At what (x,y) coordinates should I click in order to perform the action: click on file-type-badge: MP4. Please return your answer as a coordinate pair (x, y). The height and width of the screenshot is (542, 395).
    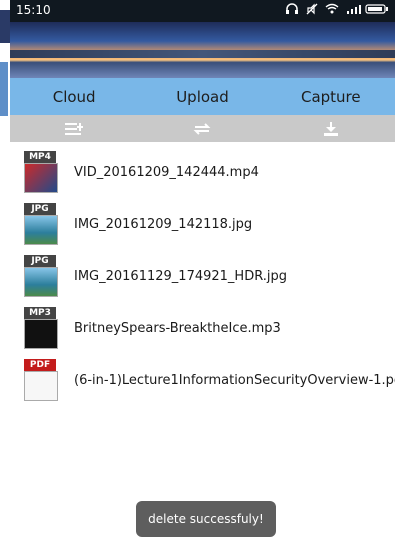
    Looking at the image, I should click on (40, 157).